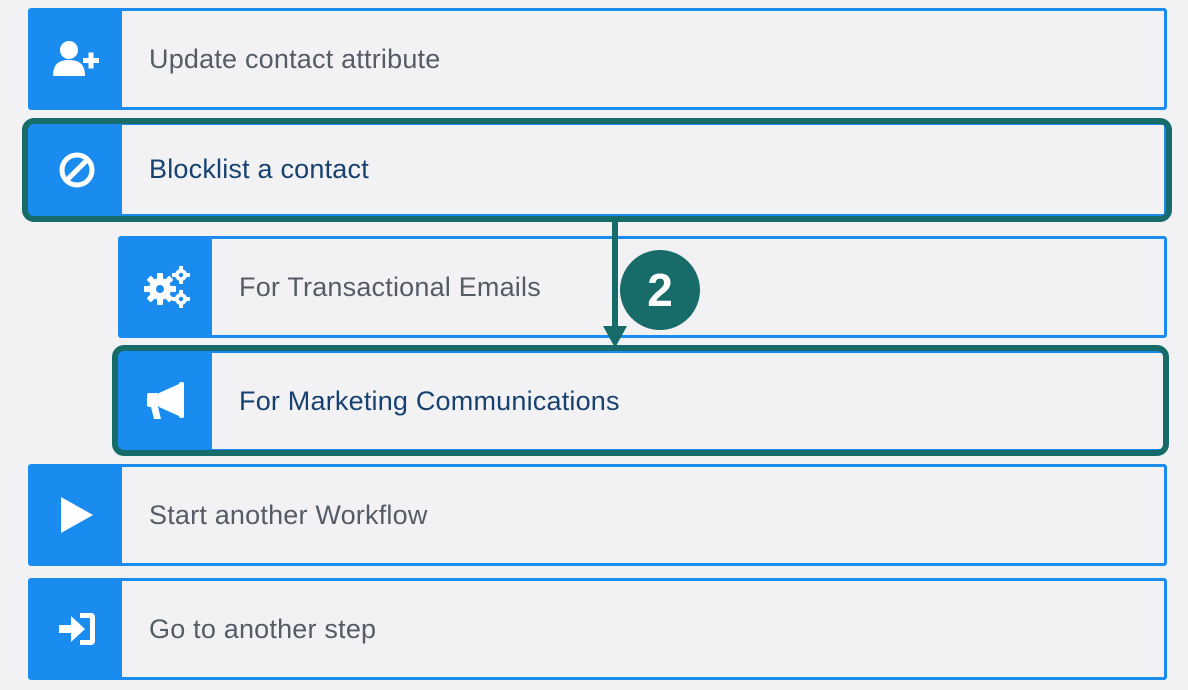 The height and width of the screenshot is (690, 1188). Describe the element at coordinates (295, 58) in the screenshot. I see `menu-item-label: Update contact attribute` at that location.